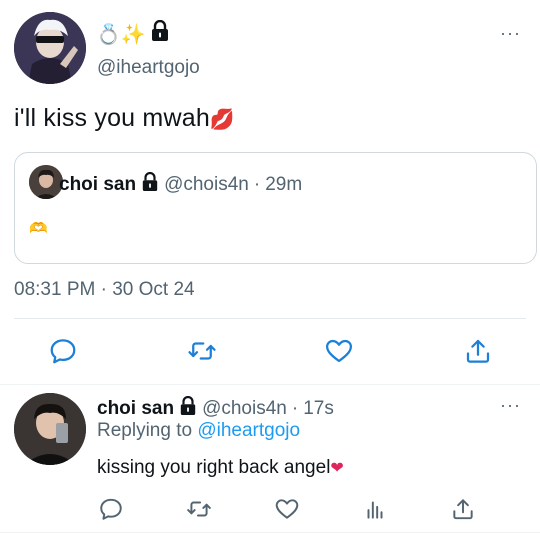 This screenshot has width=540, height=534. Describe the element at coordinates (206, 184) in the screenshot. I see `quoted-handle: @chois4n` at that location.